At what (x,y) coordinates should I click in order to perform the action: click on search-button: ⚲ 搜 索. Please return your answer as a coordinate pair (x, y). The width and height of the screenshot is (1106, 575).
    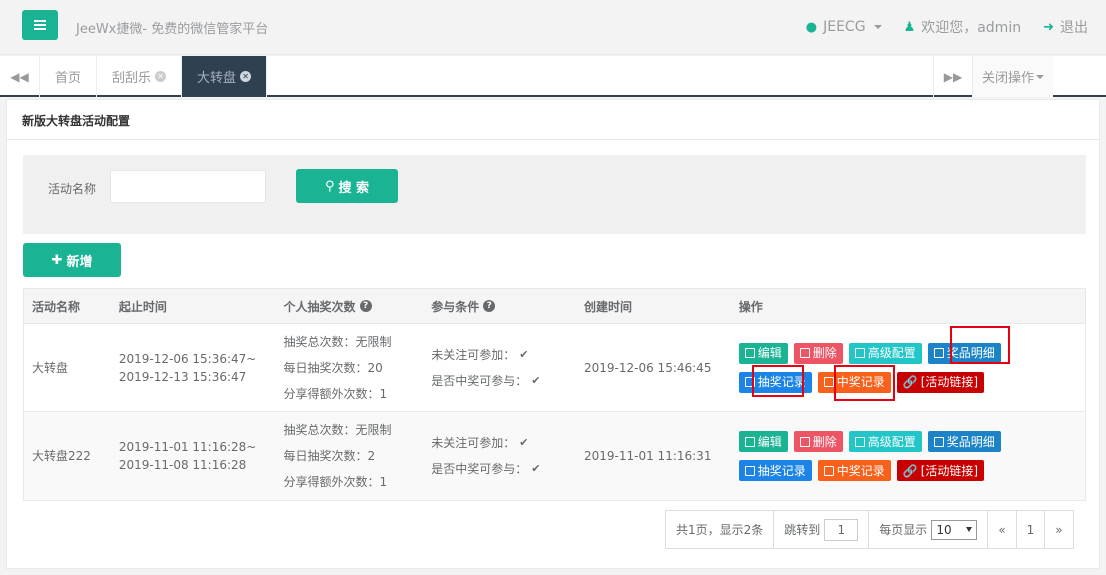
    Looking at the image, I should click on (347, 186).